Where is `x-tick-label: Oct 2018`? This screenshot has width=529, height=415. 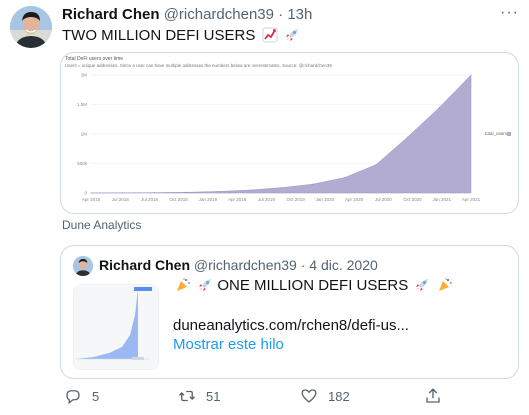
x-tick-label: Oct 2018 is located at coordinates (179, 199).